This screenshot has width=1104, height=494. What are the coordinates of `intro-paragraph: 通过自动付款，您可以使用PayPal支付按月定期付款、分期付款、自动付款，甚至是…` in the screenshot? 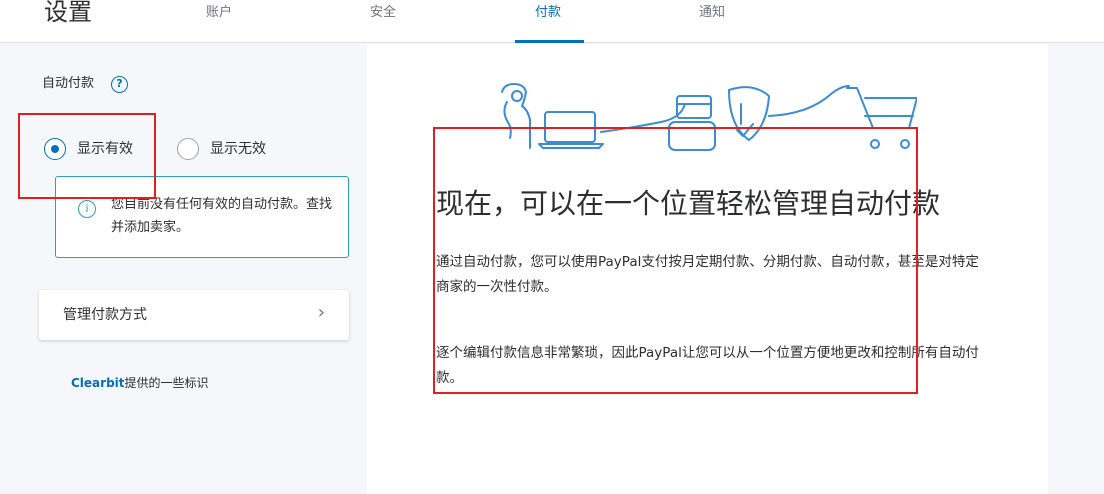 It's located at (707, 274).